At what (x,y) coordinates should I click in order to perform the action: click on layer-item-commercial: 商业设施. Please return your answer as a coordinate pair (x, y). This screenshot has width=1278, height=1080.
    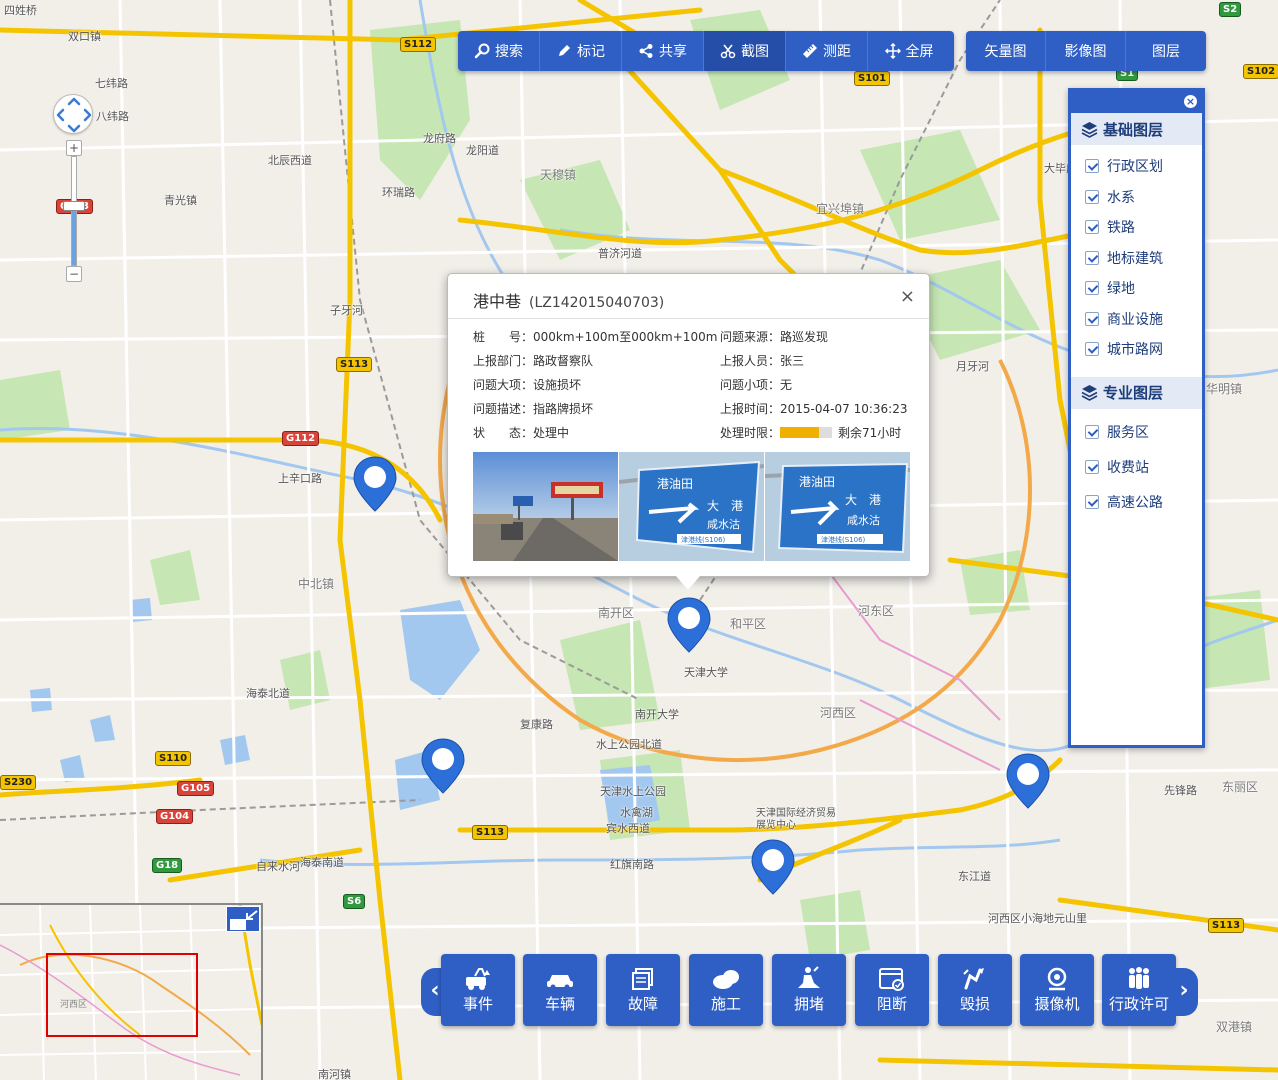
    Looking at the image, I should click on (1136, 319).